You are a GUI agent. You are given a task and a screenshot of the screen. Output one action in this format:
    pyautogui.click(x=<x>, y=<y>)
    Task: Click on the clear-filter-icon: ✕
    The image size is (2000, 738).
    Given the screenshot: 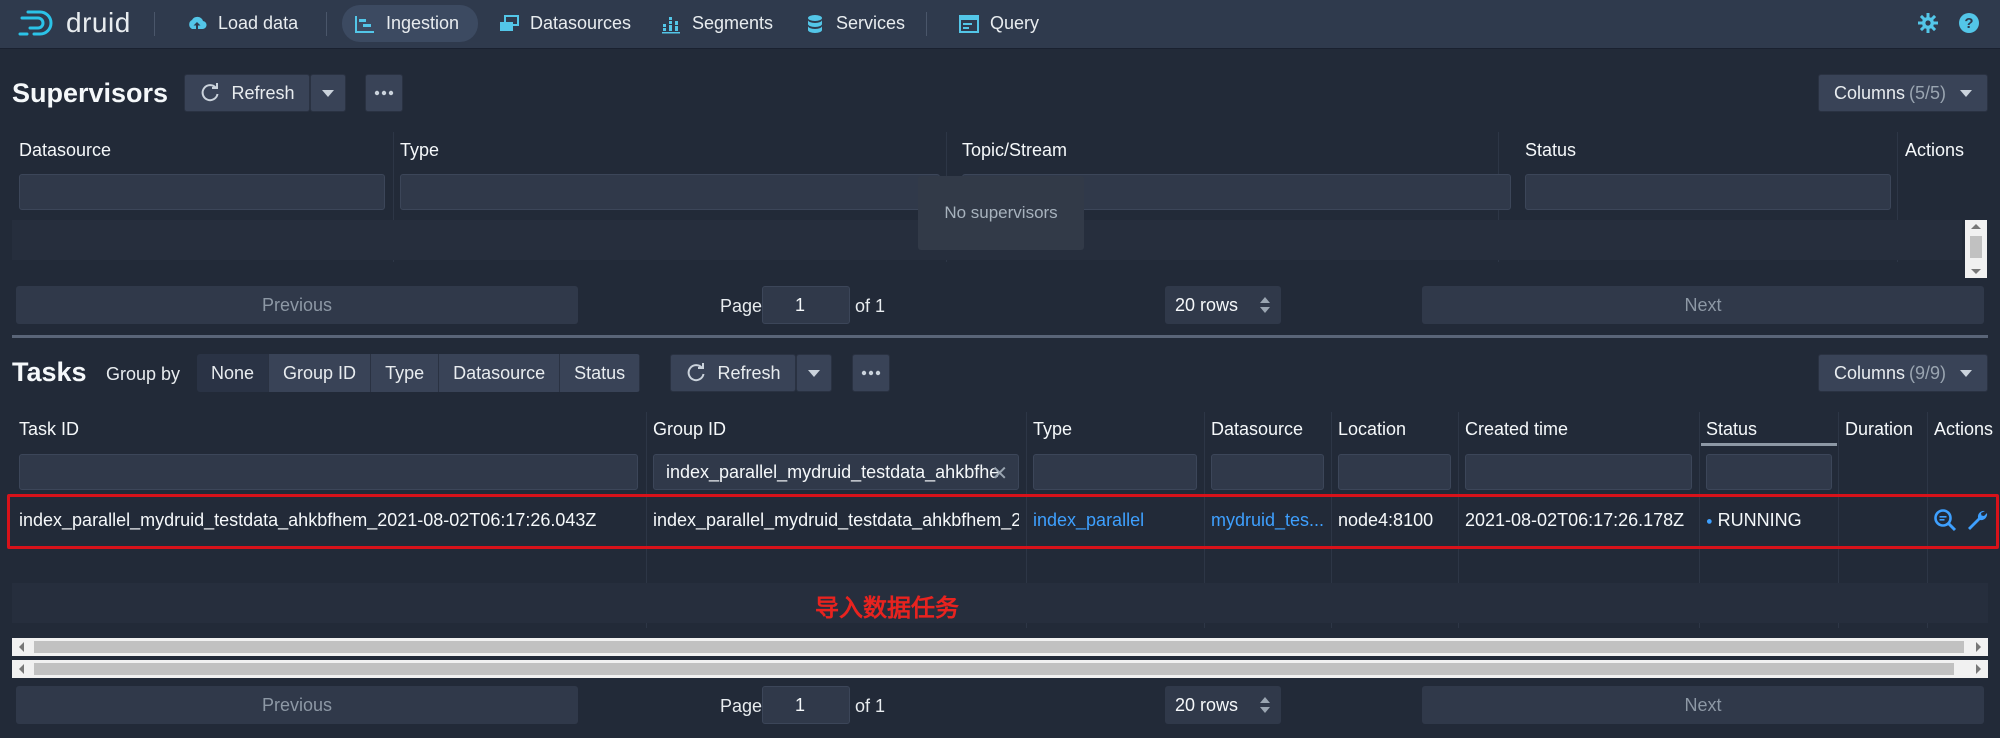 What is the action you would take?
    pyautogui.click(x=999, y=473)
    